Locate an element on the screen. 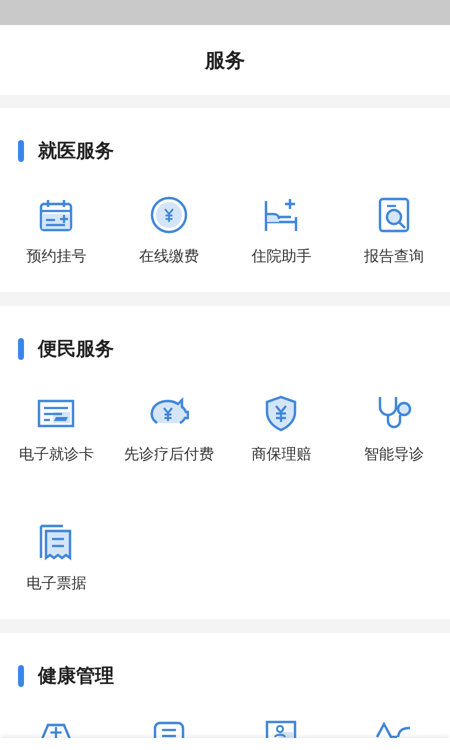 The width and height of the screenshot is (450, 750). section-title: 就医服务 is located at coordinates (76, 151).